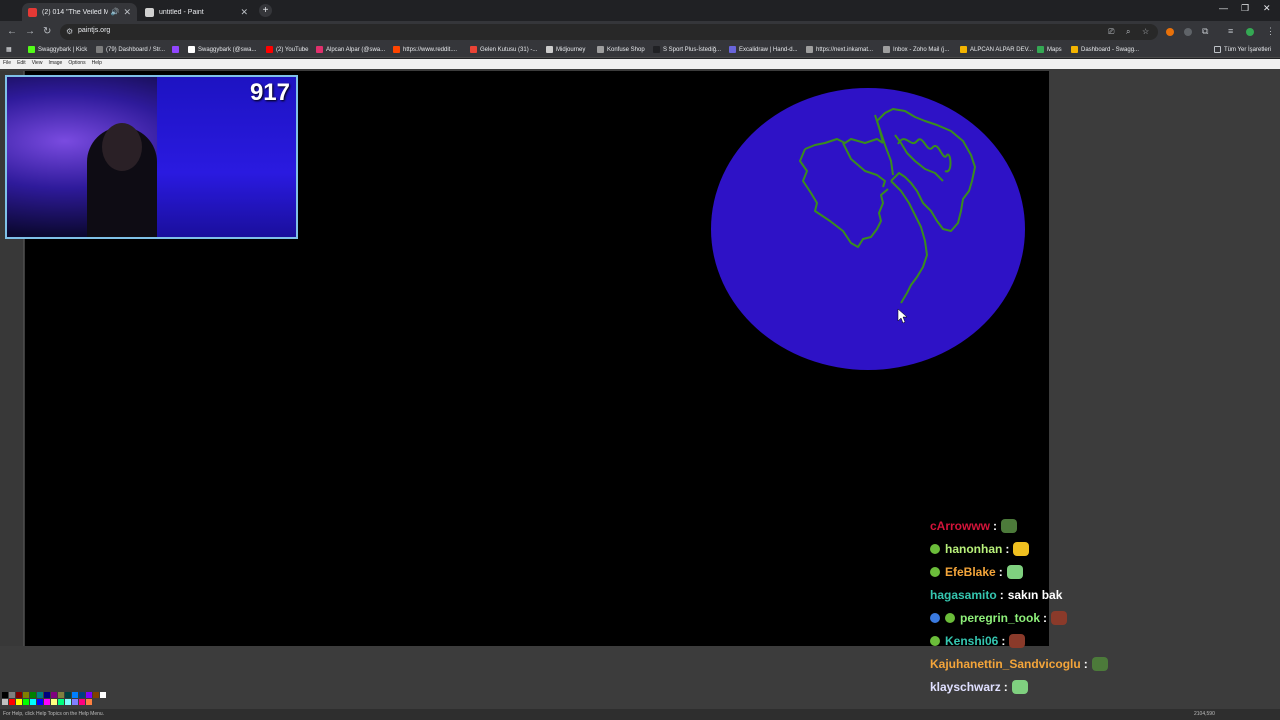  What do you see at coordinates (621, 49) in the screenshot?
I see `bookmark-item: Konfuse Shop` at bounding box center [621, 49].